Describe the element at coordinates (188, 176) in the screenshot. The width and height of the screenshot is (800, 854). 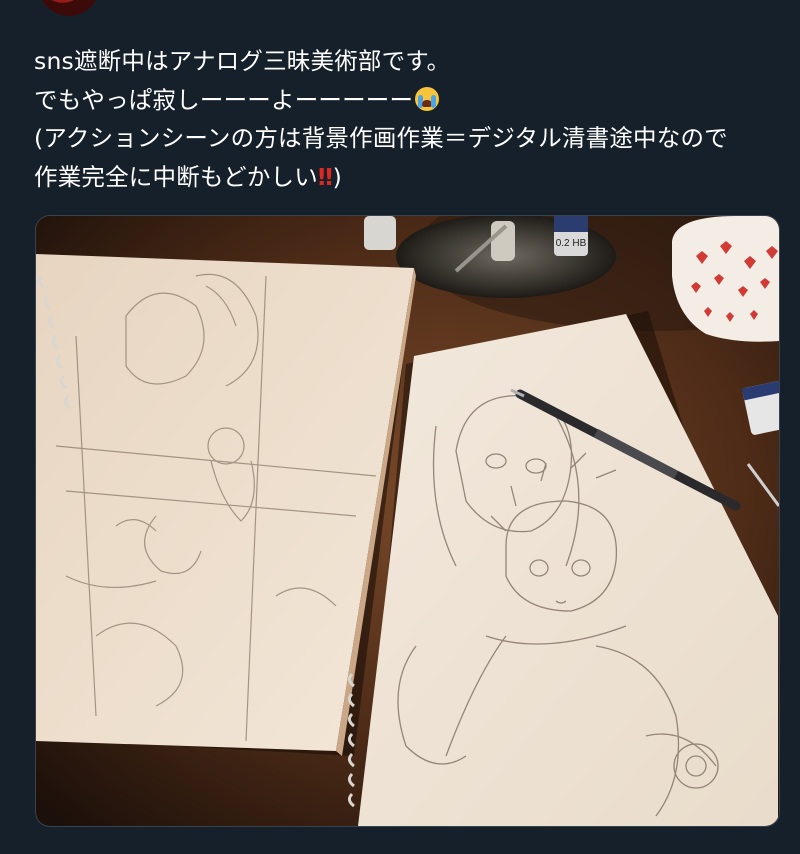
I see `tweet-line-4: 作業完全に中断もどかしい‼)` at that location.